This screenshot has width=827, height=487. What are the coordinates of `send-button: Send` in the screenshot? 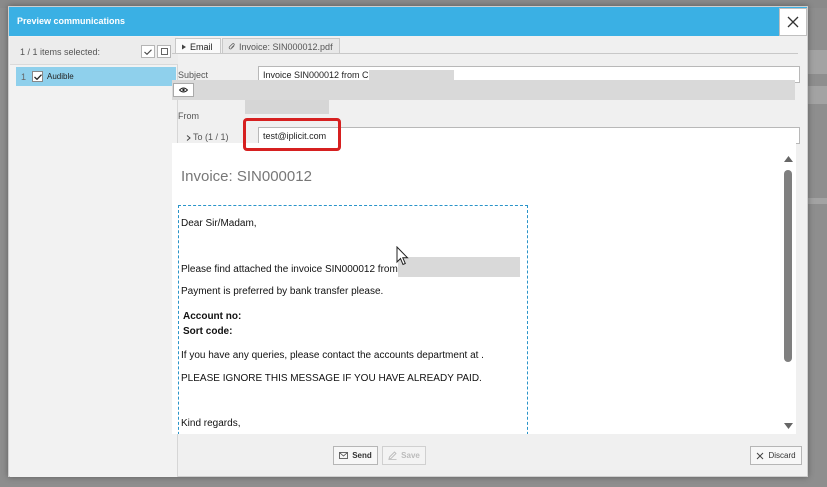 It's located at (355, 455).